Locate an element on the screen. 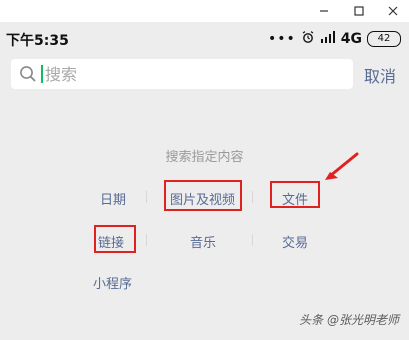 Image resolution: width=409 pixels, height=340 pixels. search-input is located at coordinates (195, 74).